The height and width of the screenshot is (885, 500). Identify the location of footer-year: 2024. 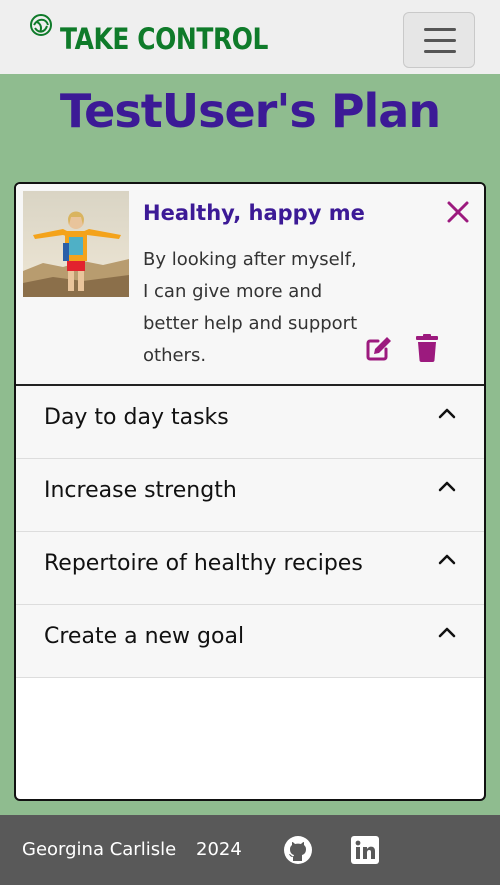
(219, 849).